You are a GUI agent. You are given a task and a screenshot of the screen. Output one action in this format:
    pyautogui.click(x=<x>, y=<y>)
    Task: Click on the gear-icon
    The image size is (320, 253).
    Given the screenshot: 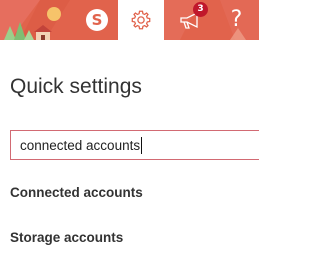 What is the action you would take?
    pyautogui.click(x=141, y=20)
    